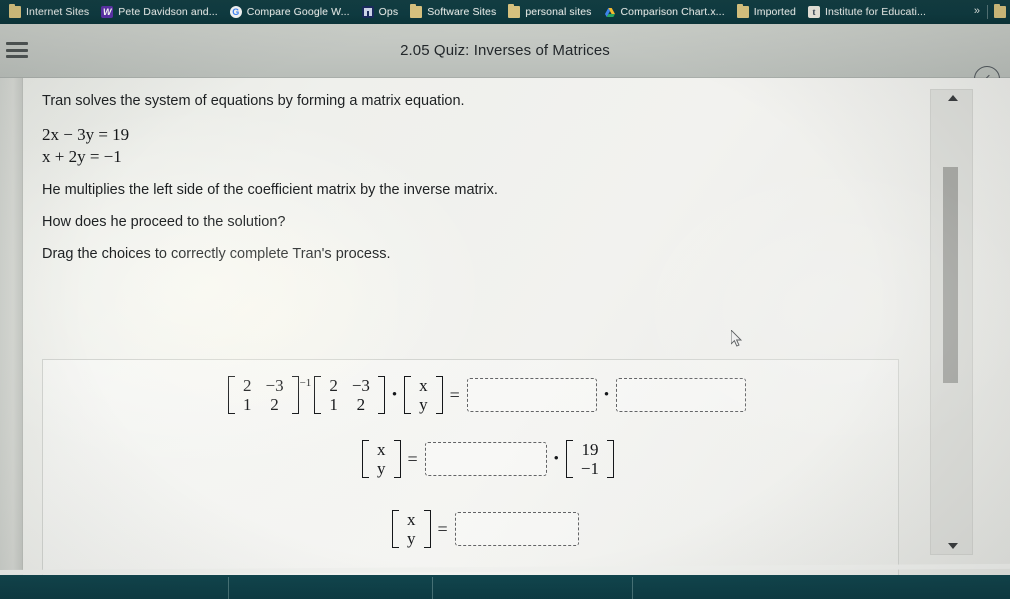 The width and height of the screenshot is (1010, 599). I want to click on scroll-up-button, so click(952, 98).